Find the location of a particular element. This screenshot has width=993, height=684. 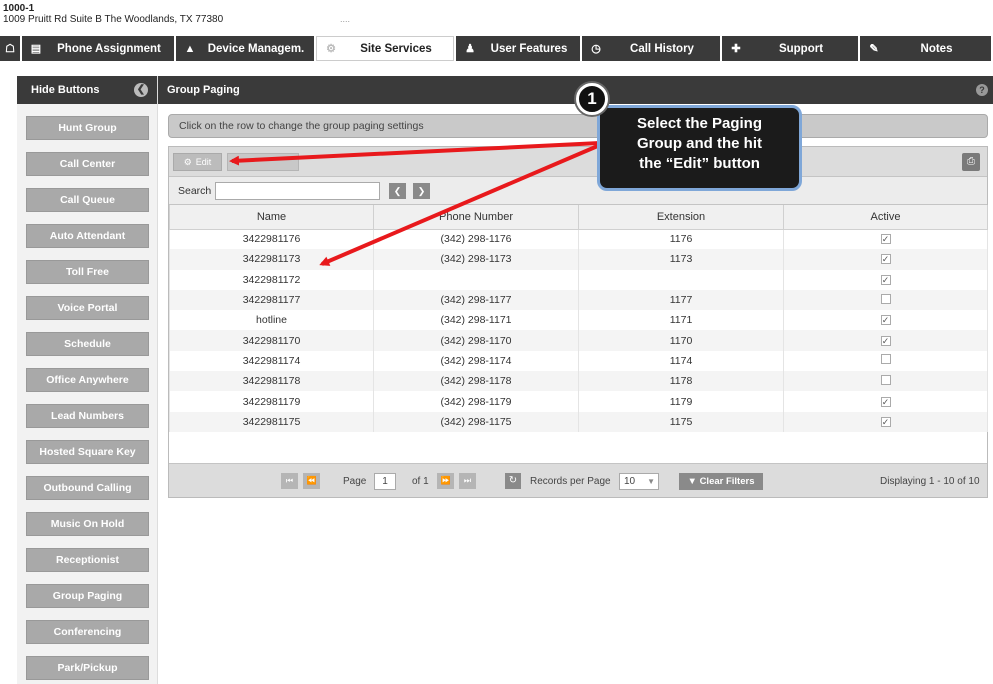

table-row: 3422981174 (342) 298-1174 1174 is located at coordinates (578, 361).